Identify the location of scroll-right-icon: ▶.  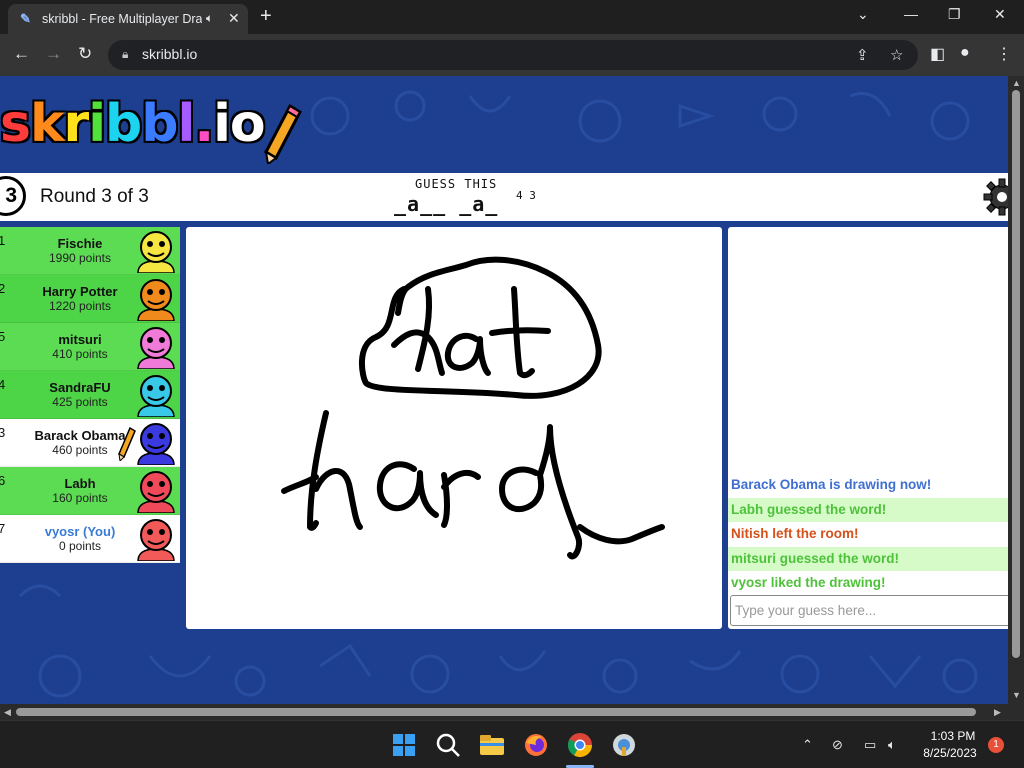
(997, 712).